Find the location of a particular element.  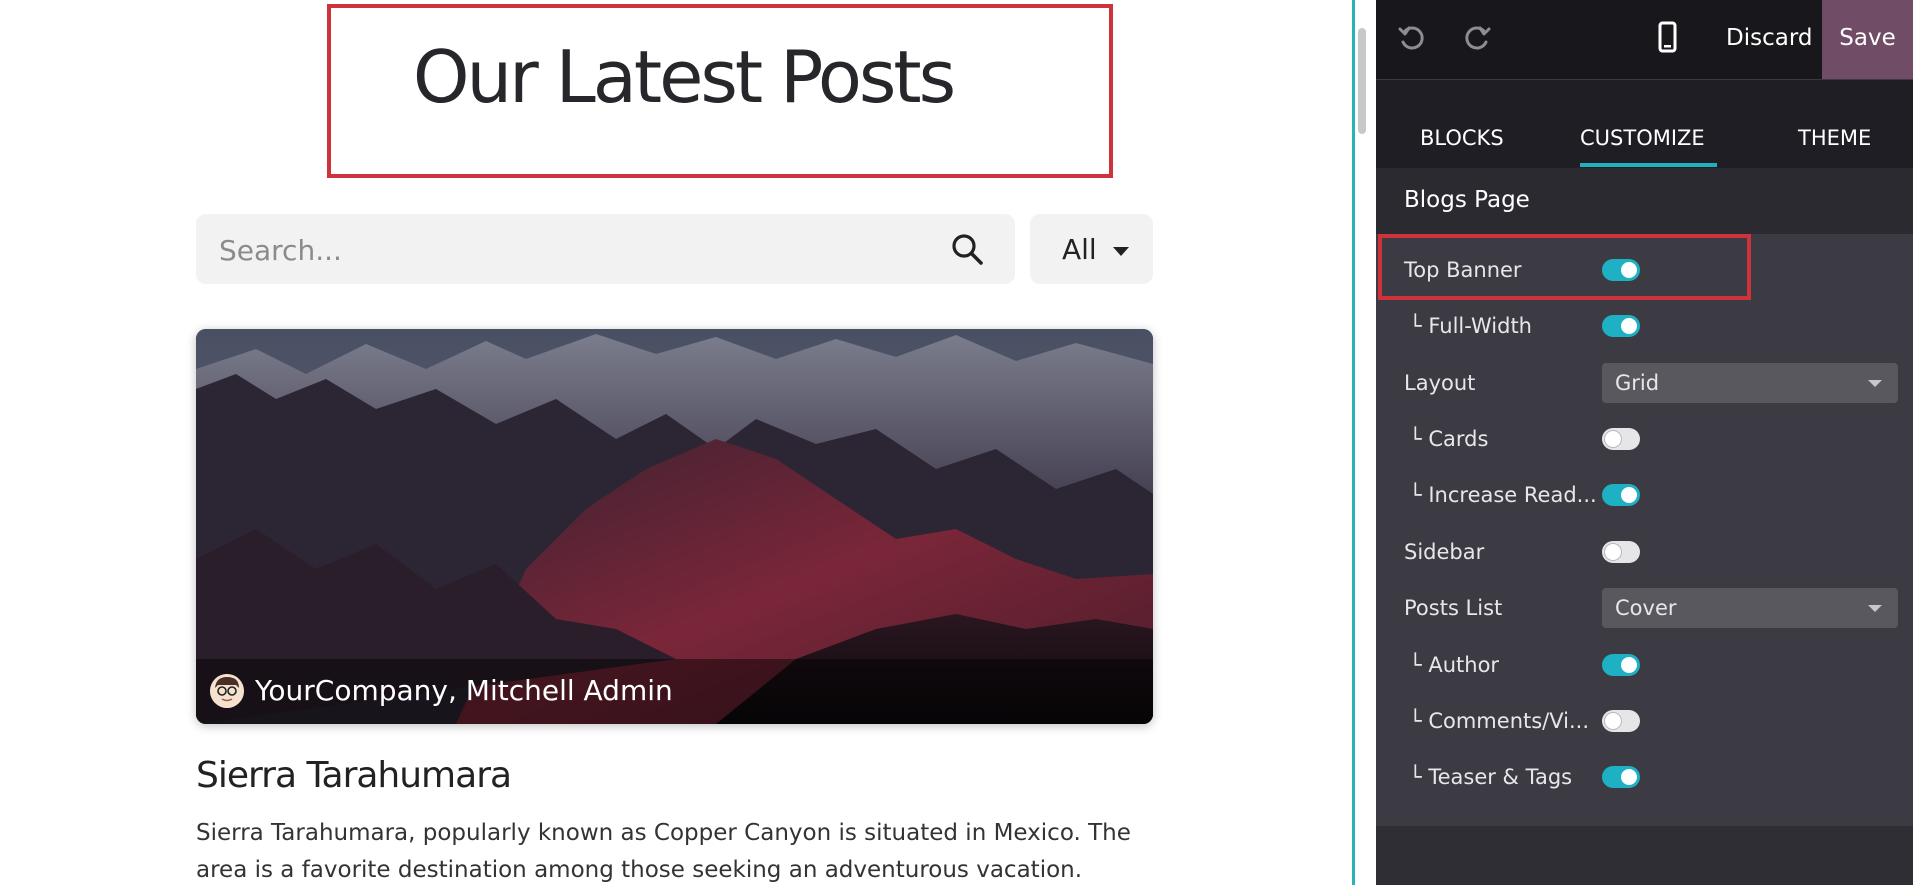

option-label-text: Cards is located at coordinates (1458, 439).